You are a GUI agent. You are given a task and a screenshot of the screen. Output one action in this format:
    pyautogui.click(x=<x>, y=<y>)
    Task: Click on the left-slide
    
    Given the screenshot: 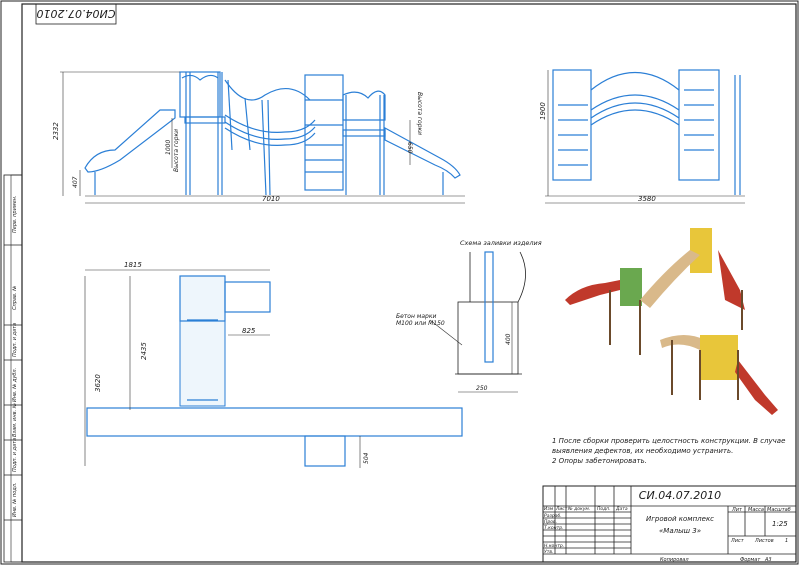 What is the action you would take?
    pyautogui.click(x=130, y=141)
    